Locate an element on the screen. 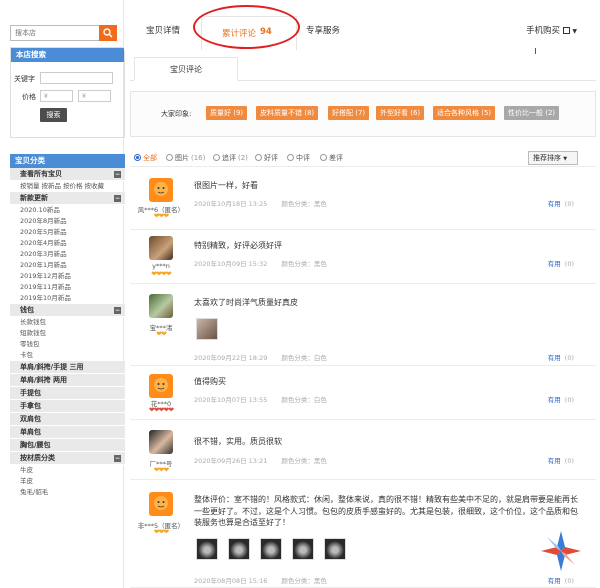  category-header: 新款更新 − is located at coordinates (67, 198).